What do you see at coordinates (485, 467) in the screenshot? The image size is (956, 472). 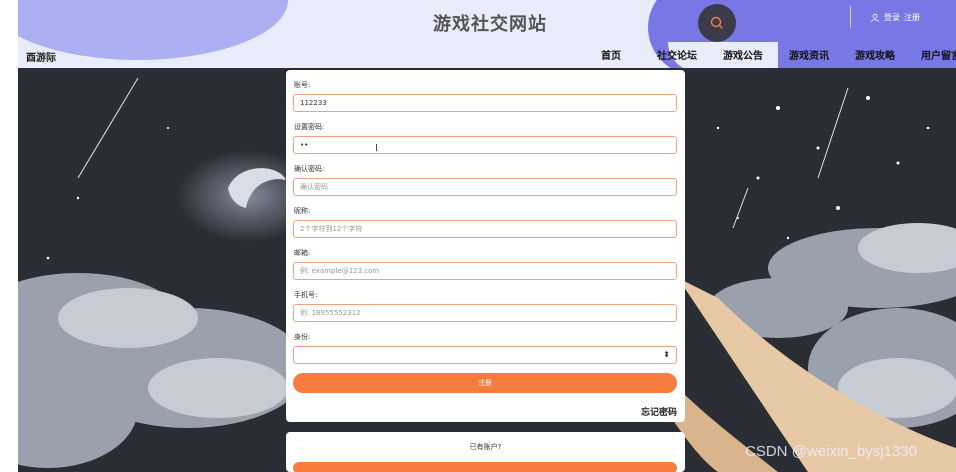 I see `login-button` at bounding box center [485, 467].